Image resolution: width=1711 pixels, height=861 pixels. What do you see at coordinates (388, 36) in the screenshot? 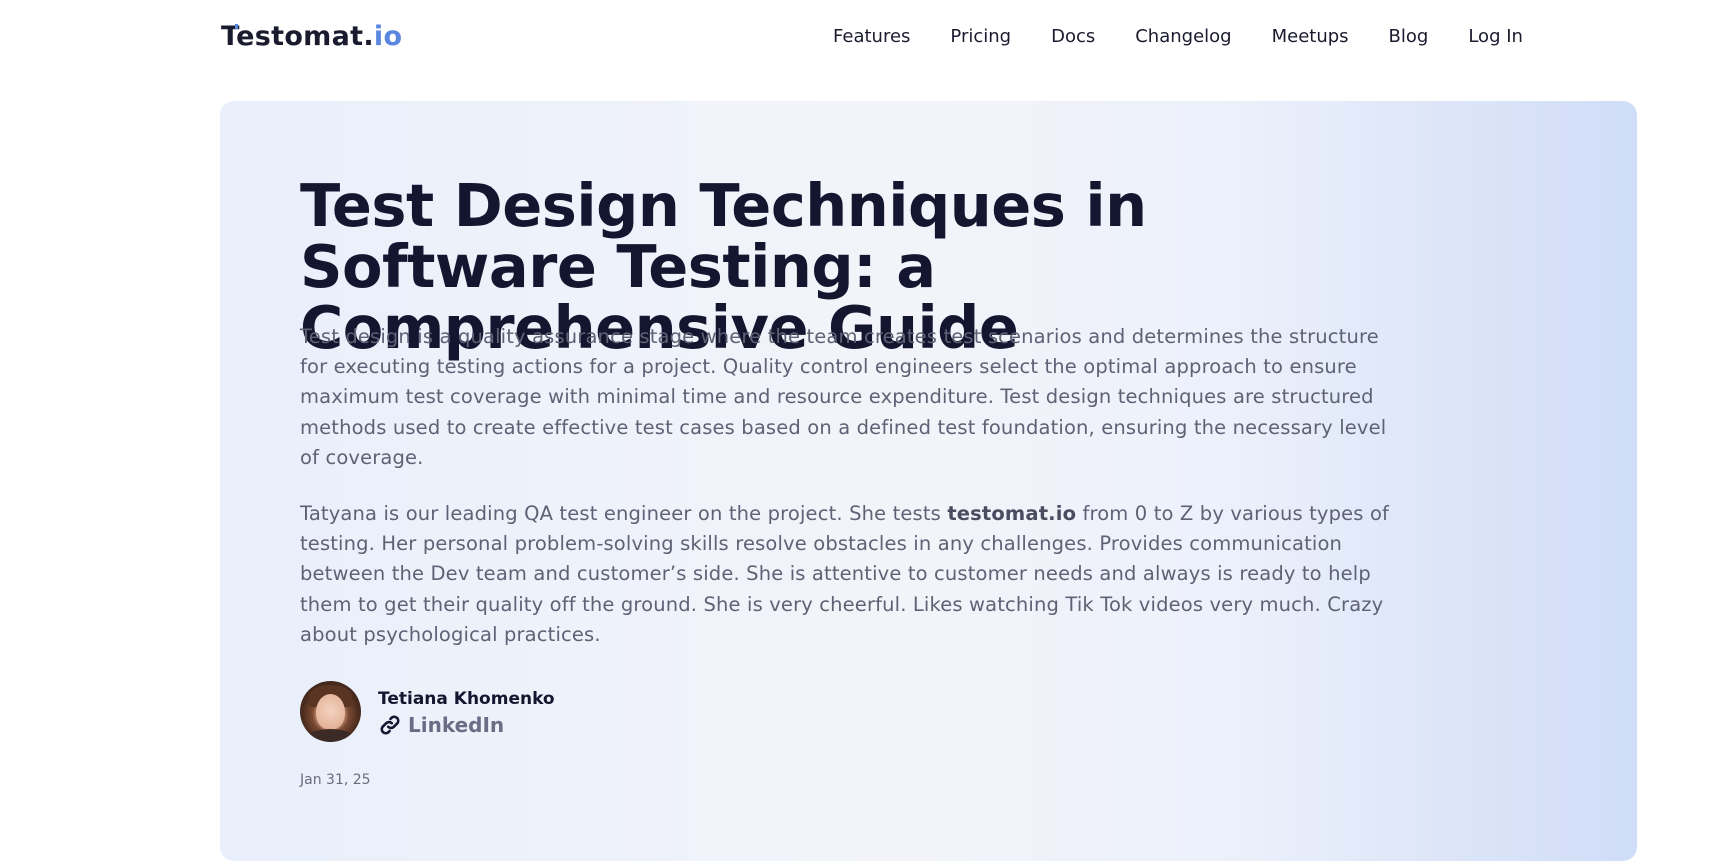
I see `logo-accent: io` at bounding box center [388, 36].